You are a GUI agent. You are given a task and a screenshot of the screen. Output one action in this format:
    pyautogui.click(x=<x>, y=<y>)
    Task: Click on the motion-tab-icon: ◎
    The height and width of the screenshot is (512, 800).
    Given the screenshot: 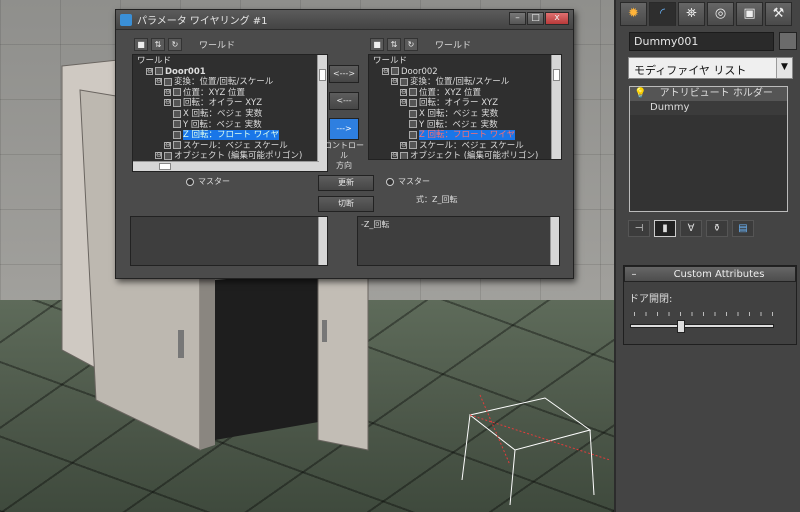 What is the action you would take?
    pyautogui.click(x=720, y=14)
    